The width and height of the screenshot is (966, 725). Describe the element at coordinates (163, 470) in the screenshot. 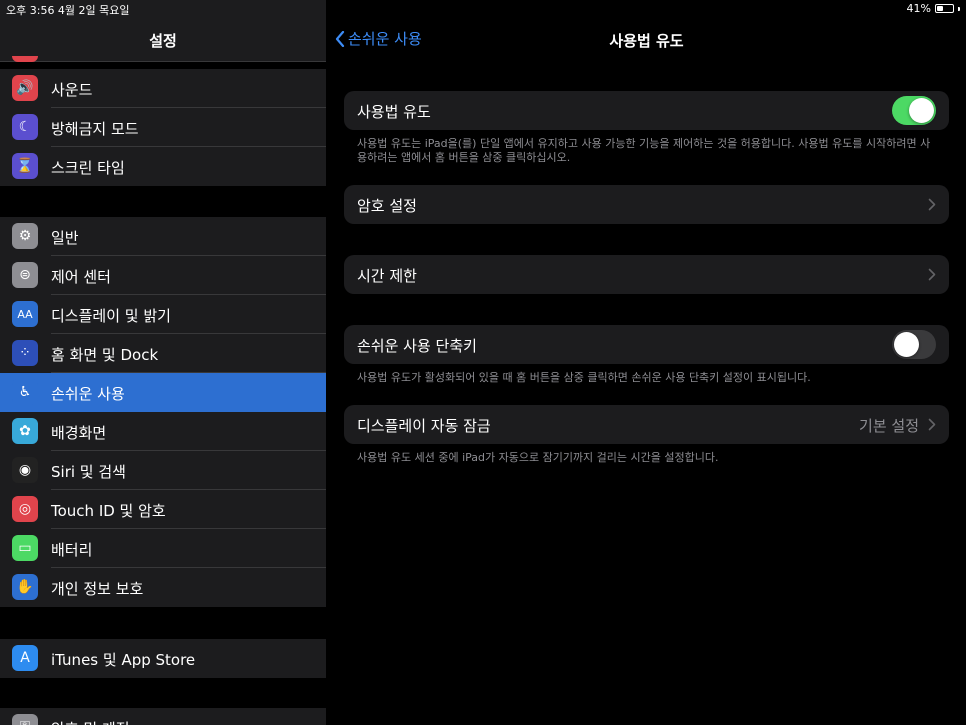

I see `sidebar-item: ◉ Siri 및 검색` at that location.